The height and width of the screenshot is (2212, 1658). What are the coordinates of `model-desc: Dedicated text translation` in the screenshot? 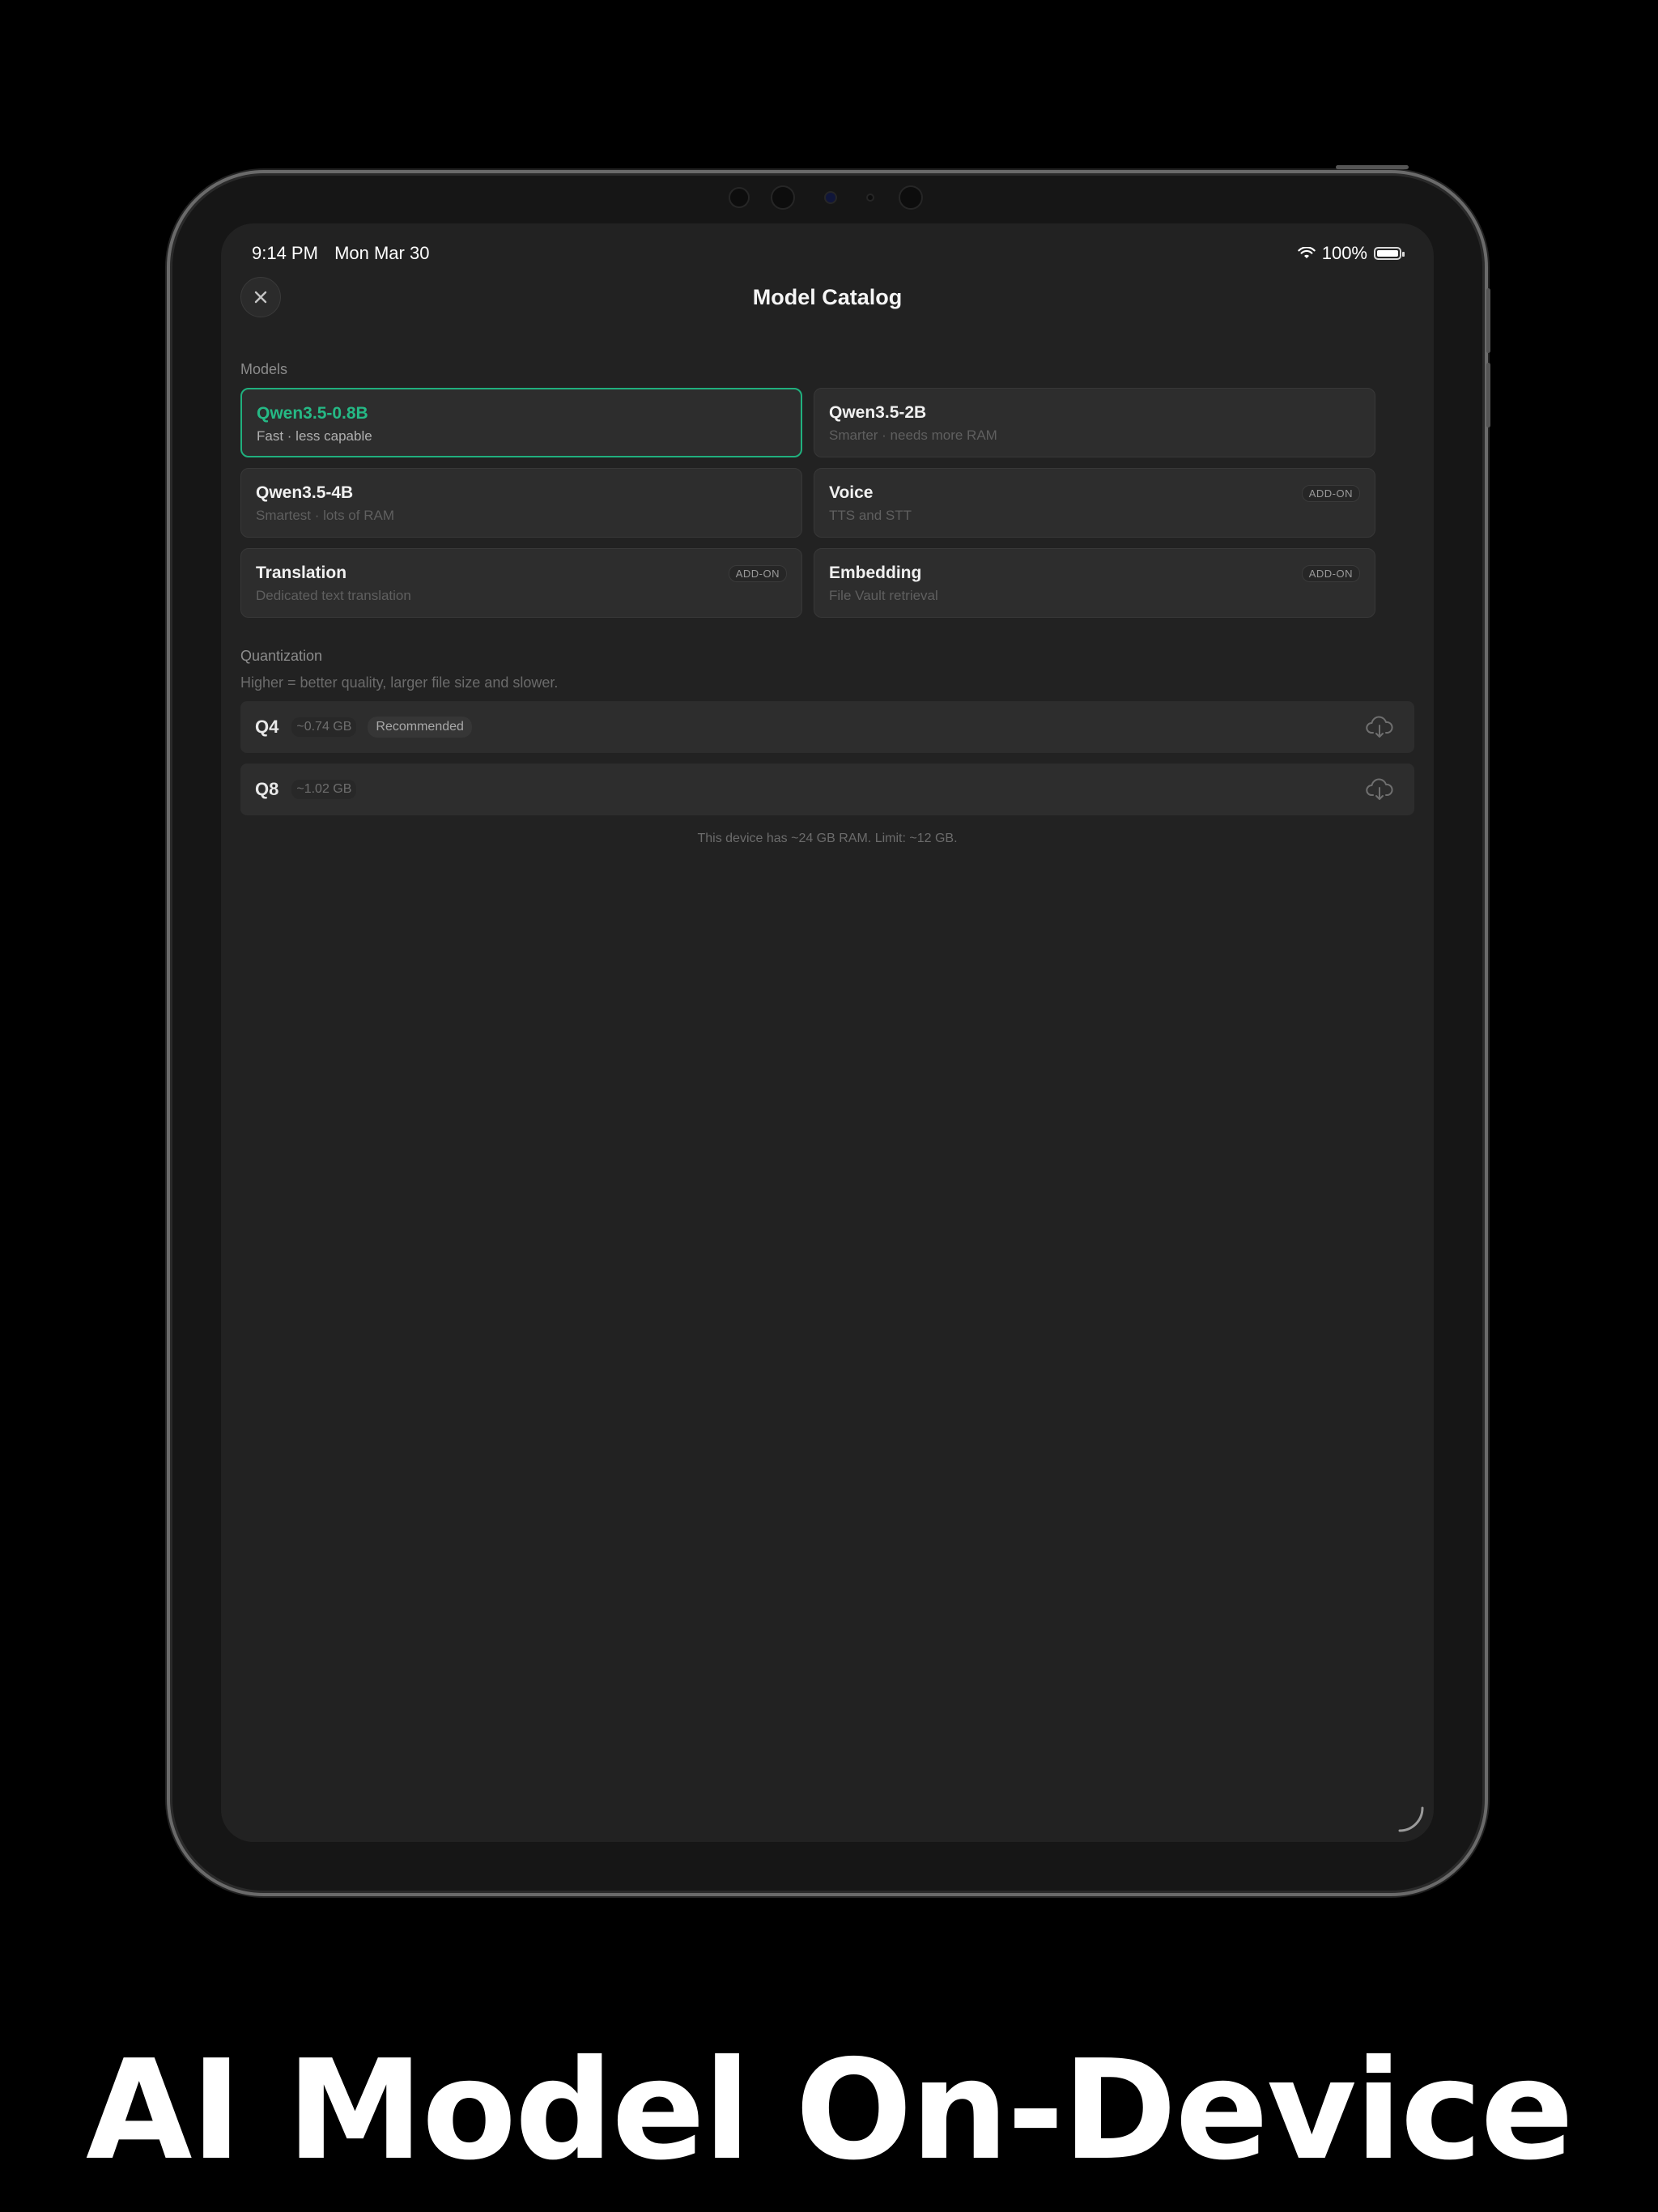 It's located at (333, 595).